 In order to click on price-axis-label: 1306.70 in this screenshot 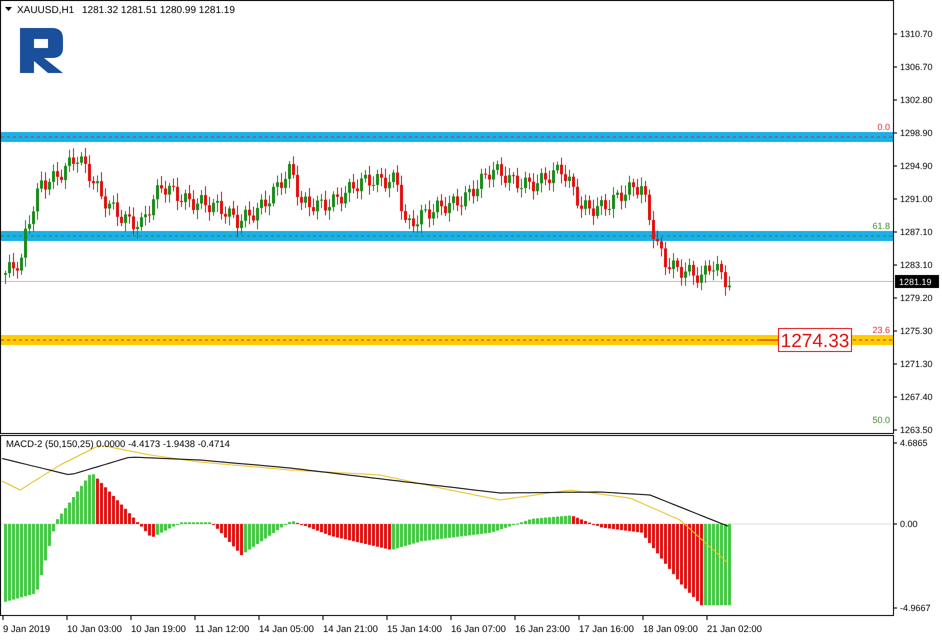, I will do `click(916, 67)`.